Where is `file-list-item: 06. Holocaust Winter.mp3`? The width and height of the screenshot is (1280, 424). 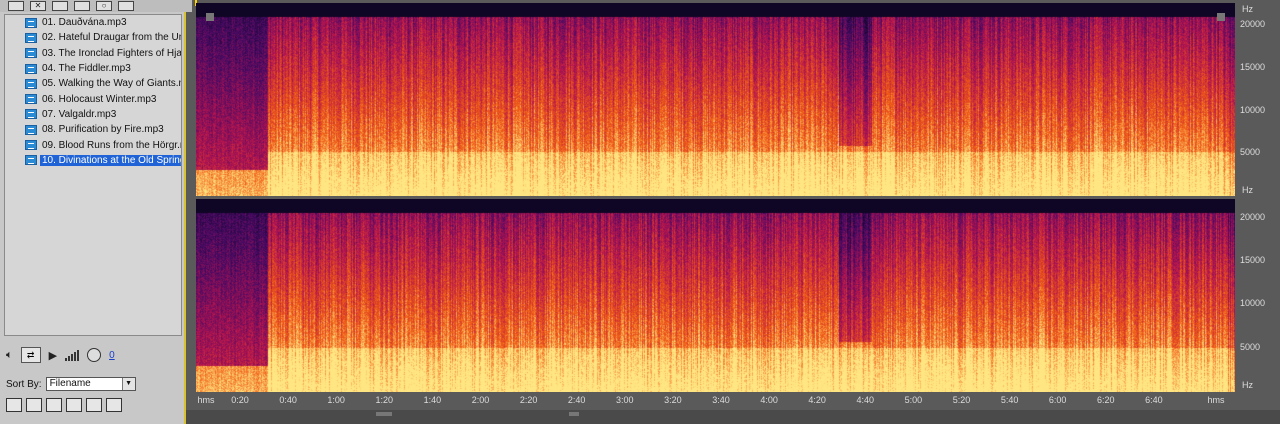 file-list-item: 06. Holocaust Winter.mp3 is located at coordinates (93, 98).